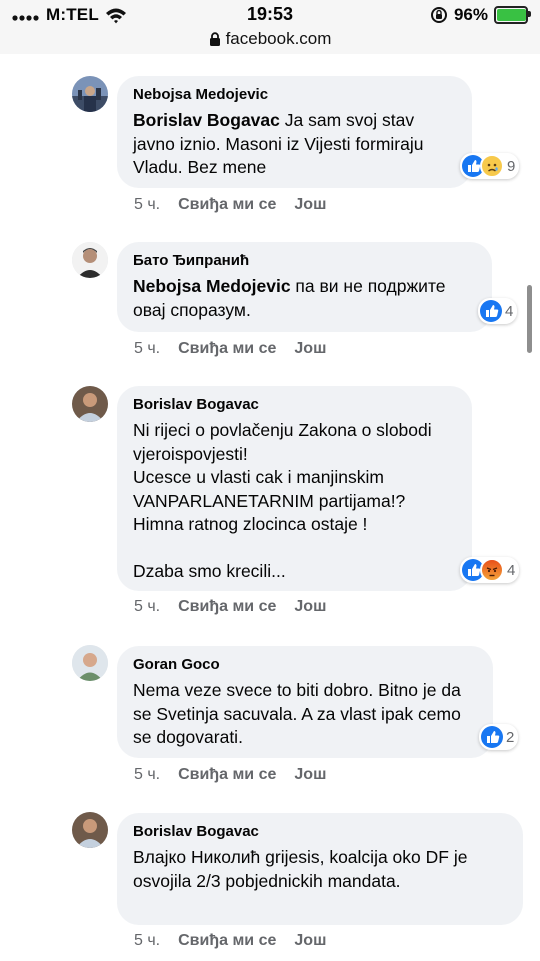  I want to click on reaction-summary: 9, so click(490, 166).